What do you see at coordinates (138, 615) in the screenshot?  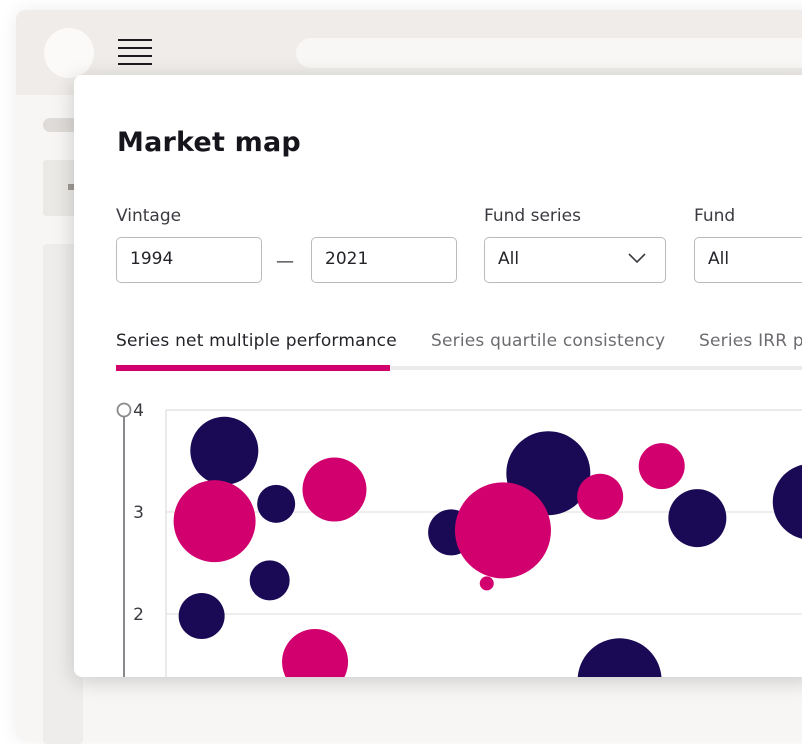 I see `y-tick-label: 2` at bounding box center [138, 615].